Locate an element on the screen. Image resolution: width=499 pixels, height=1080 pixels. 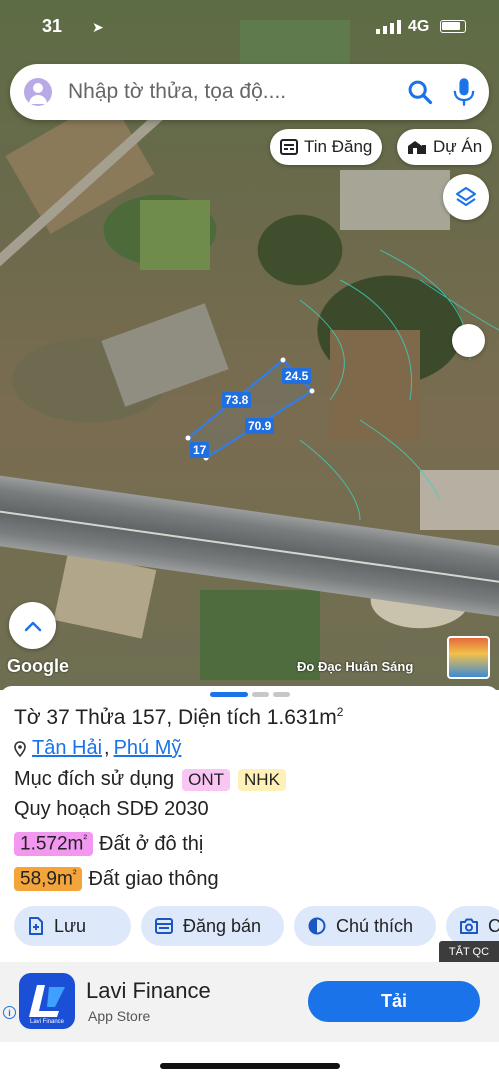
layers-icon is located at coordinates (466, 196).